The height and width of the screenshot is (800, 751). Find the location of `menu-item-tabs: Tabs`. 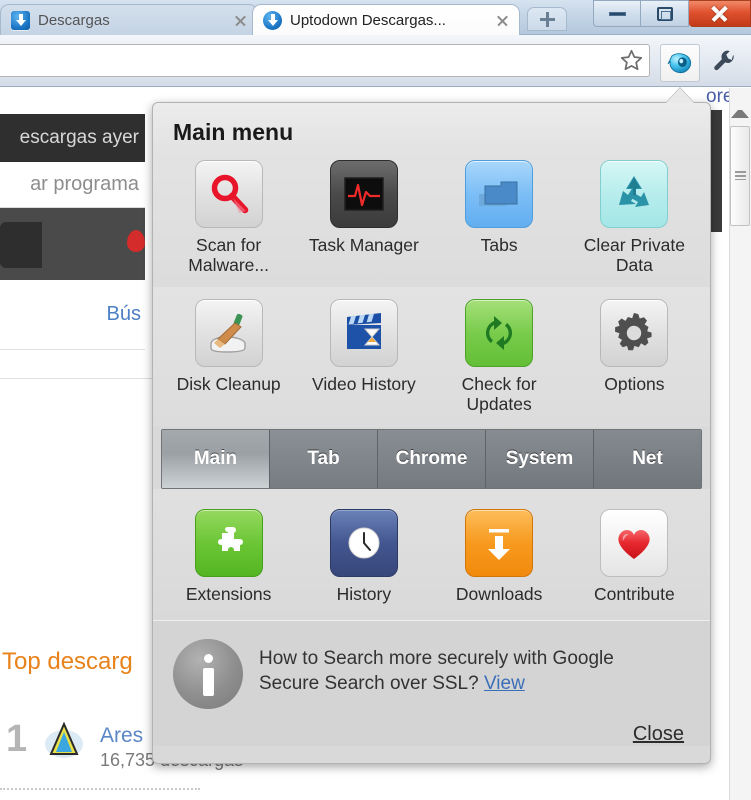

menu-item-tabs: Tabs is located at coordinates (499, 218).